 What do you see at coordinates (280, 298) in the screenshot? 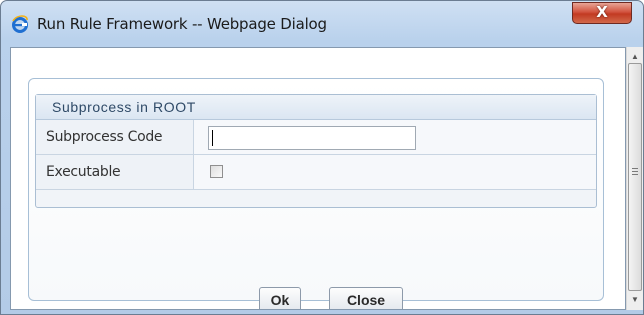
I see `ok-button: Ok` at bounding box center [280, 298].